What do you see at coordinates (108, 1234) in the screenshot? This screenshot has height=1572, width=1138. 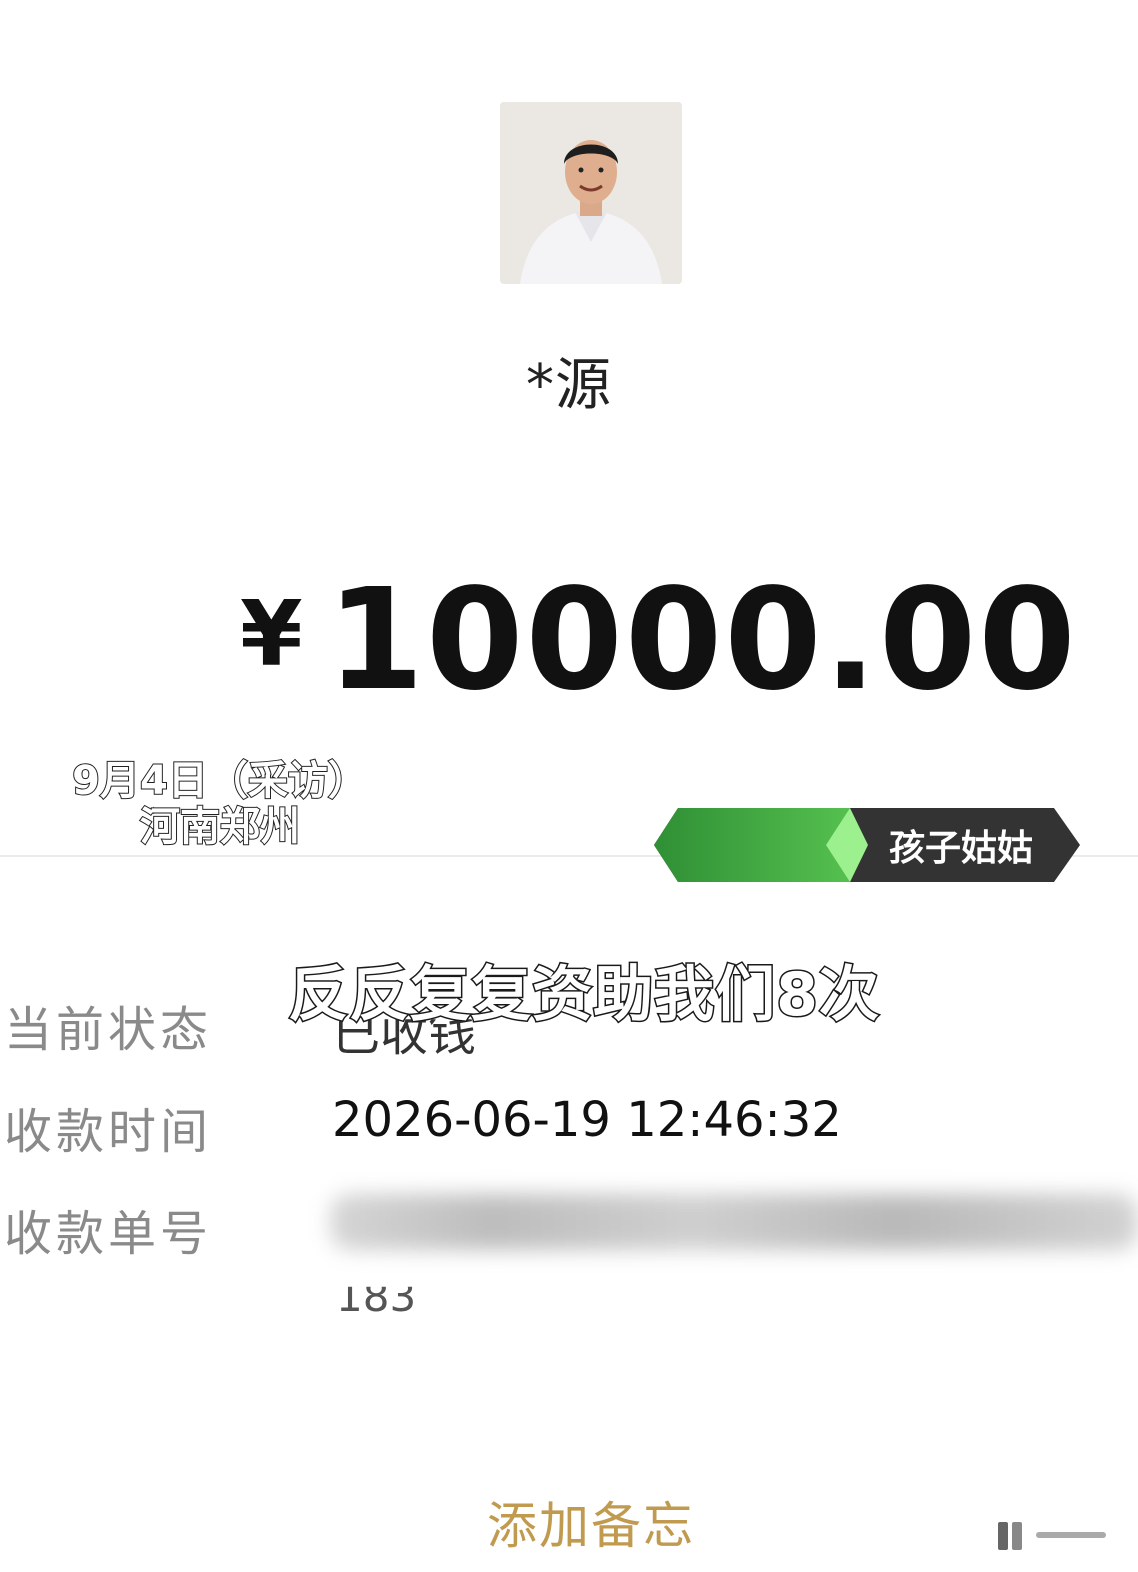 I see `order-label: 收款单号` at bounding box center [108, 1234].